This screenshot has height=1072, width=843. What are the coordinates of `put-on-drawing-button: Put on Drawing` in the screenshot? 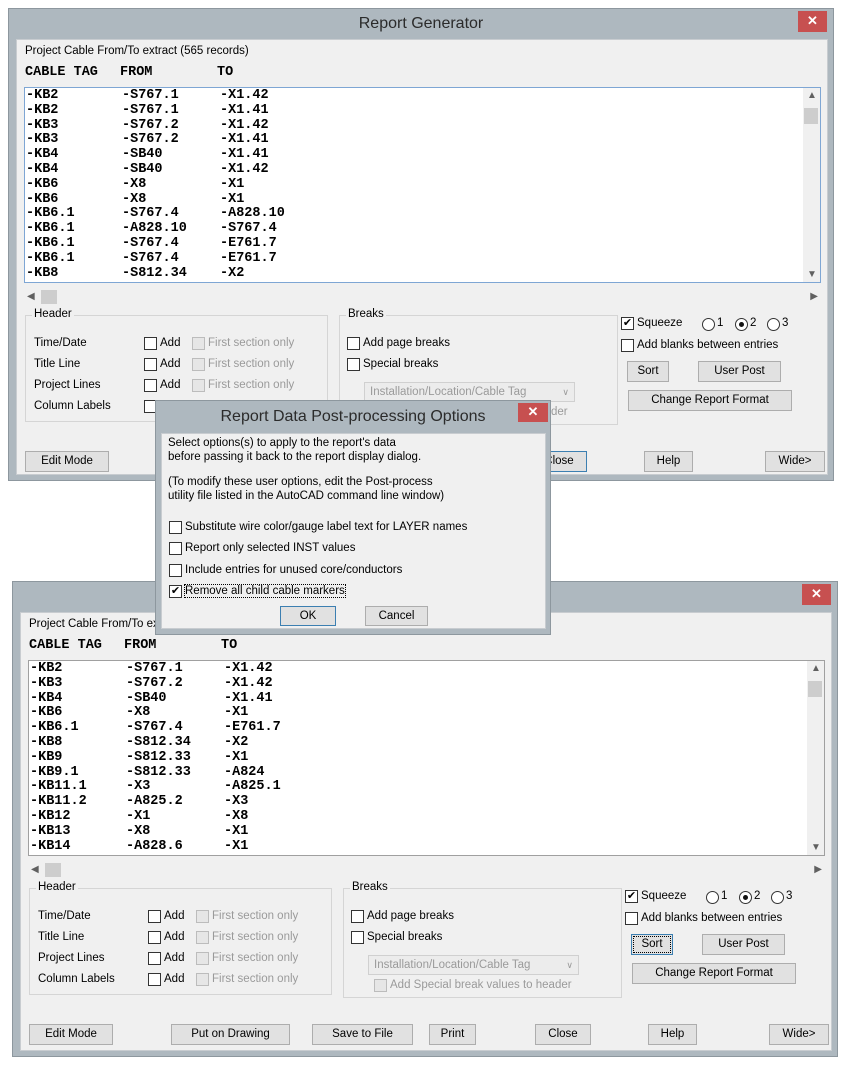 It's located at (230, 1034).